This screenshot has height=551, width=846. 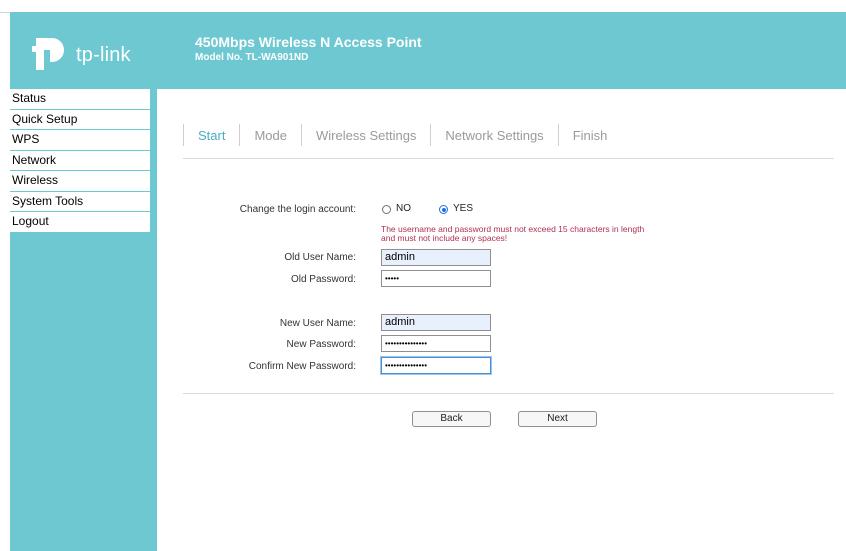 I want to click on confirm-password-label: Confirm New Password:, so click(x=302, y=366).